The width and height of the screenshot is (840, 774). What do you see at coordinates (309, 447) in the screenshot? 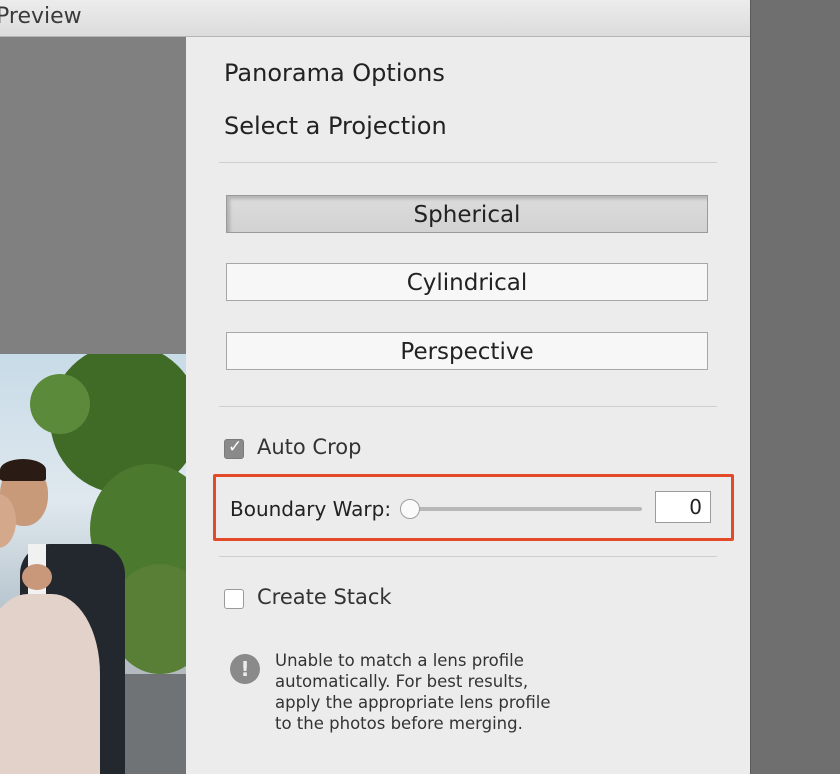
I see `auto-crop-label: Auto Crop` at bounding box center [309, 447].